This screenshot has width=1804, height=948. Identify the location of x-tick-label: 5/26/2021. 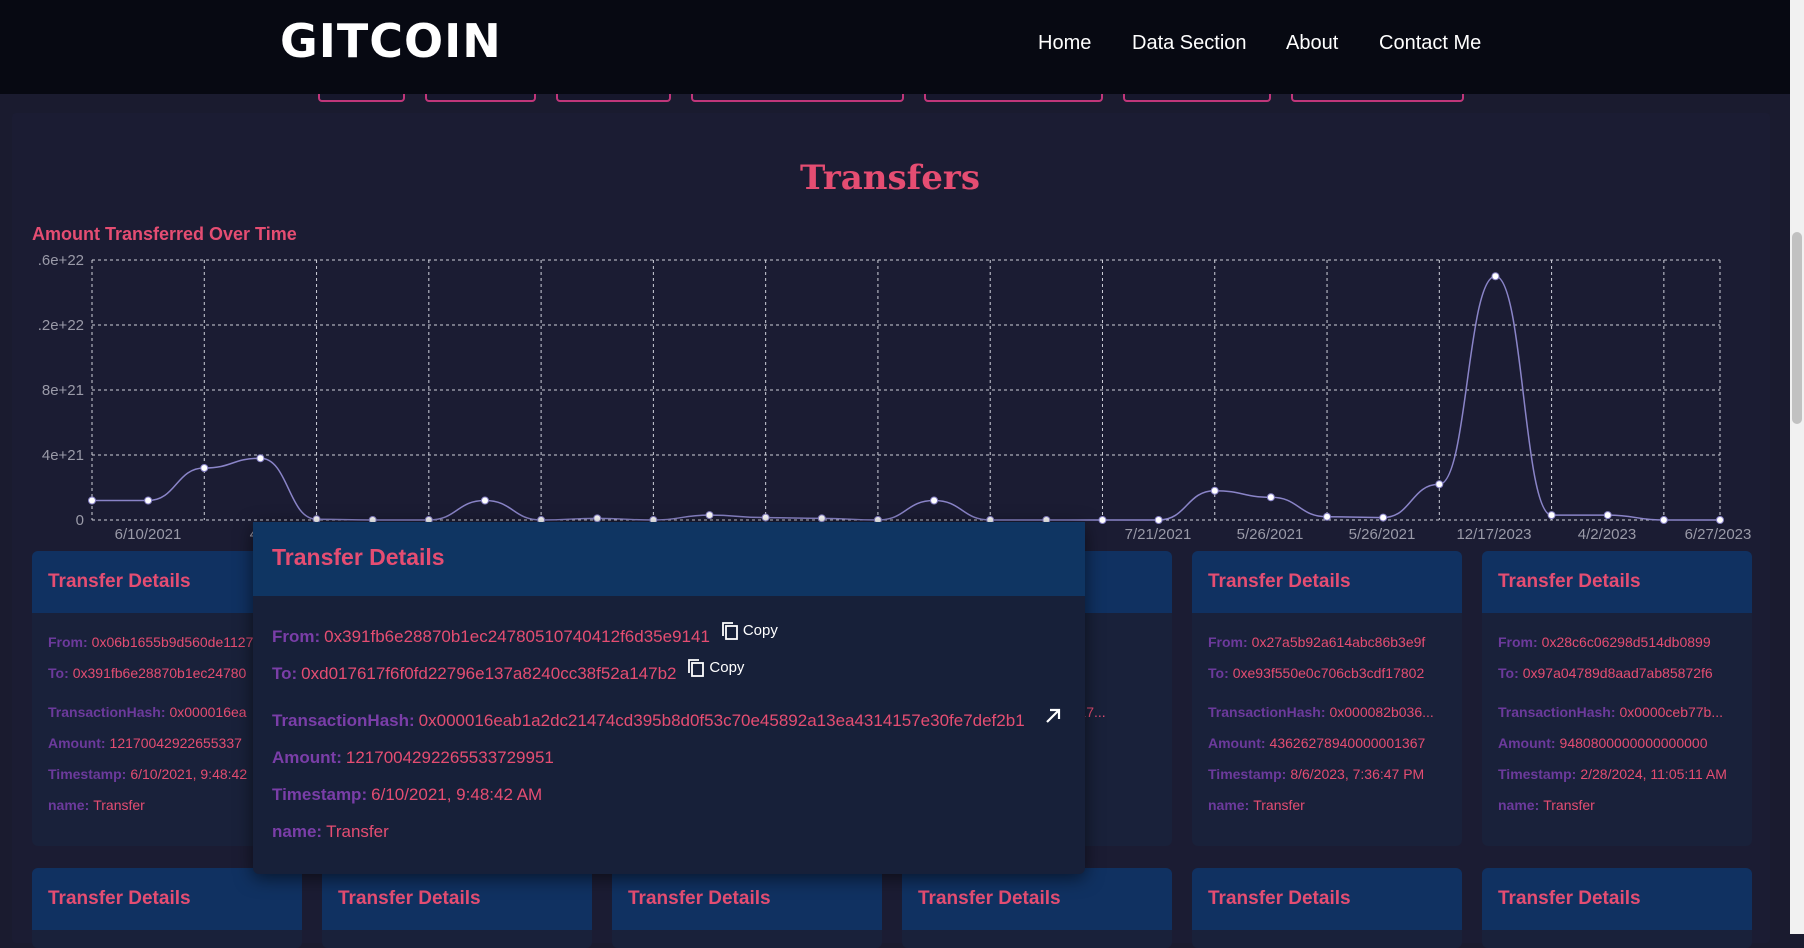
(1382, 534).